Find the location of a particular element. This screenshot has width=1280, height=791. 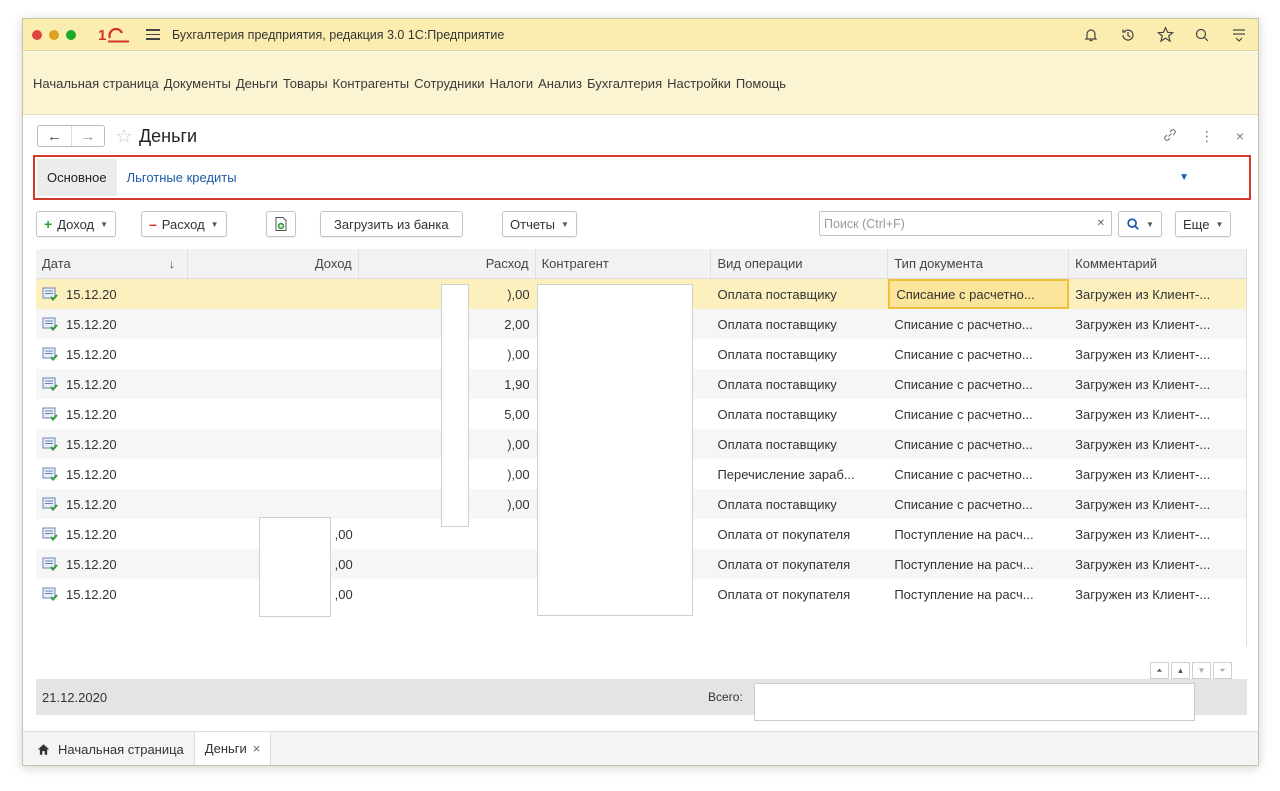

new-document-icon is located at coordinates (281, 224).